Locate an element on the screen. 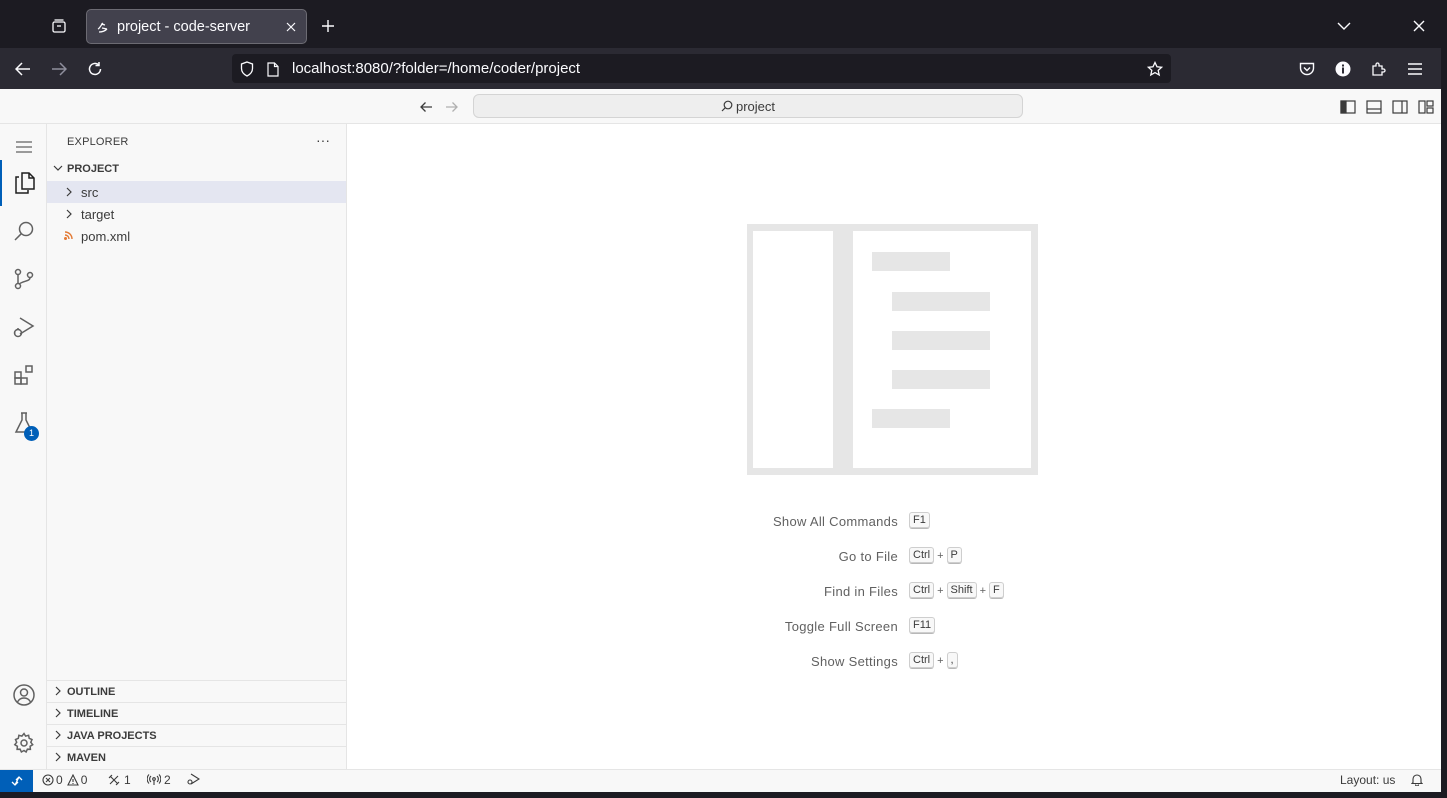  shortcut-keys: Ctrl +, is located at coordinates (933, 660).